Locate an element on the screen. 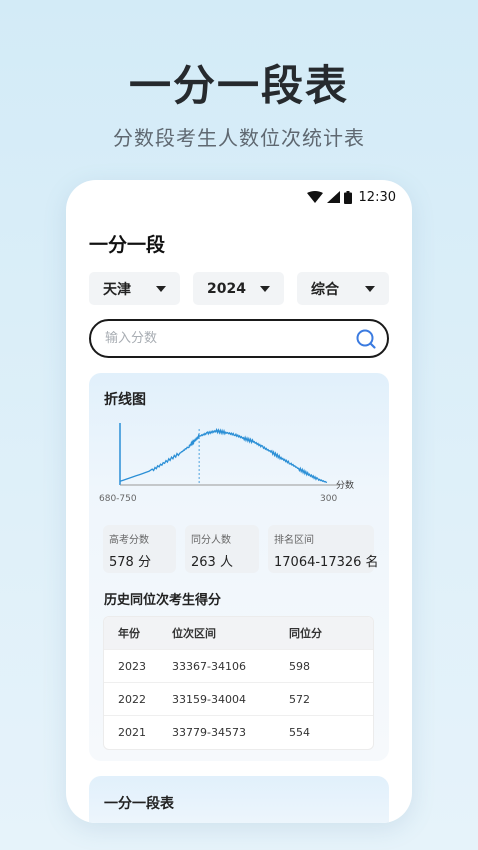 Image resolution: width=478 pixels, height=850 pixels. wifi-icon is located at coordinates (314, 197).